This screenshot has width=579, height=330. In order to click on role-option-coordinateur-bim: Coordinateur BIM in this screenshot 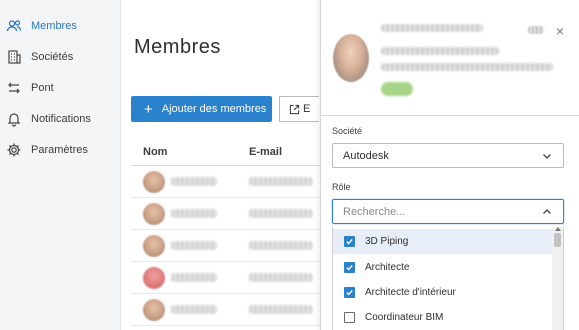, I will do `click(443, 317)`.